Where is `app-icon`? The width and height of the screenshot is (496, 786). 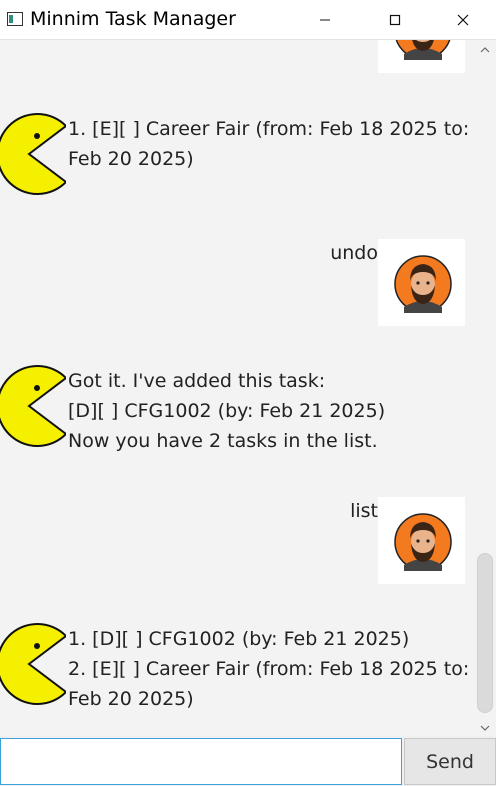
app-icon is located at coordinates (15, 19).